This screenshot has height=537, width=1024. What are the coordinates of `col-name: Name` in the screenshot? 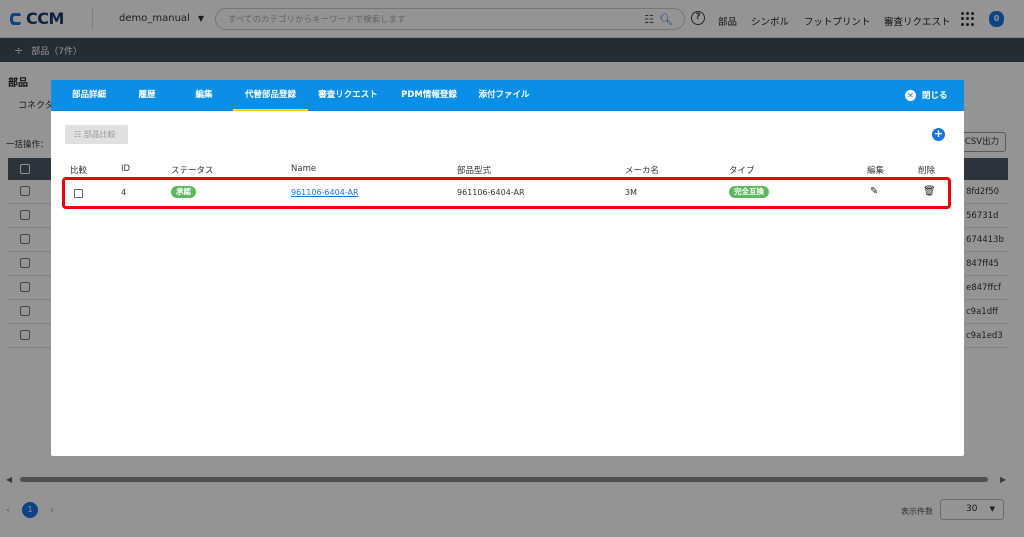 It's located at (304, 169).